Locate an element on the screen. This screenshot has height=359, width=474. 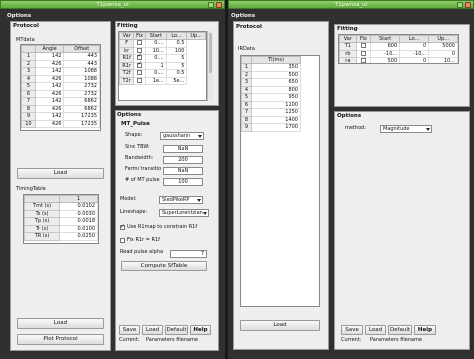
table-cell: 350 is located at coordinates (276, 67).